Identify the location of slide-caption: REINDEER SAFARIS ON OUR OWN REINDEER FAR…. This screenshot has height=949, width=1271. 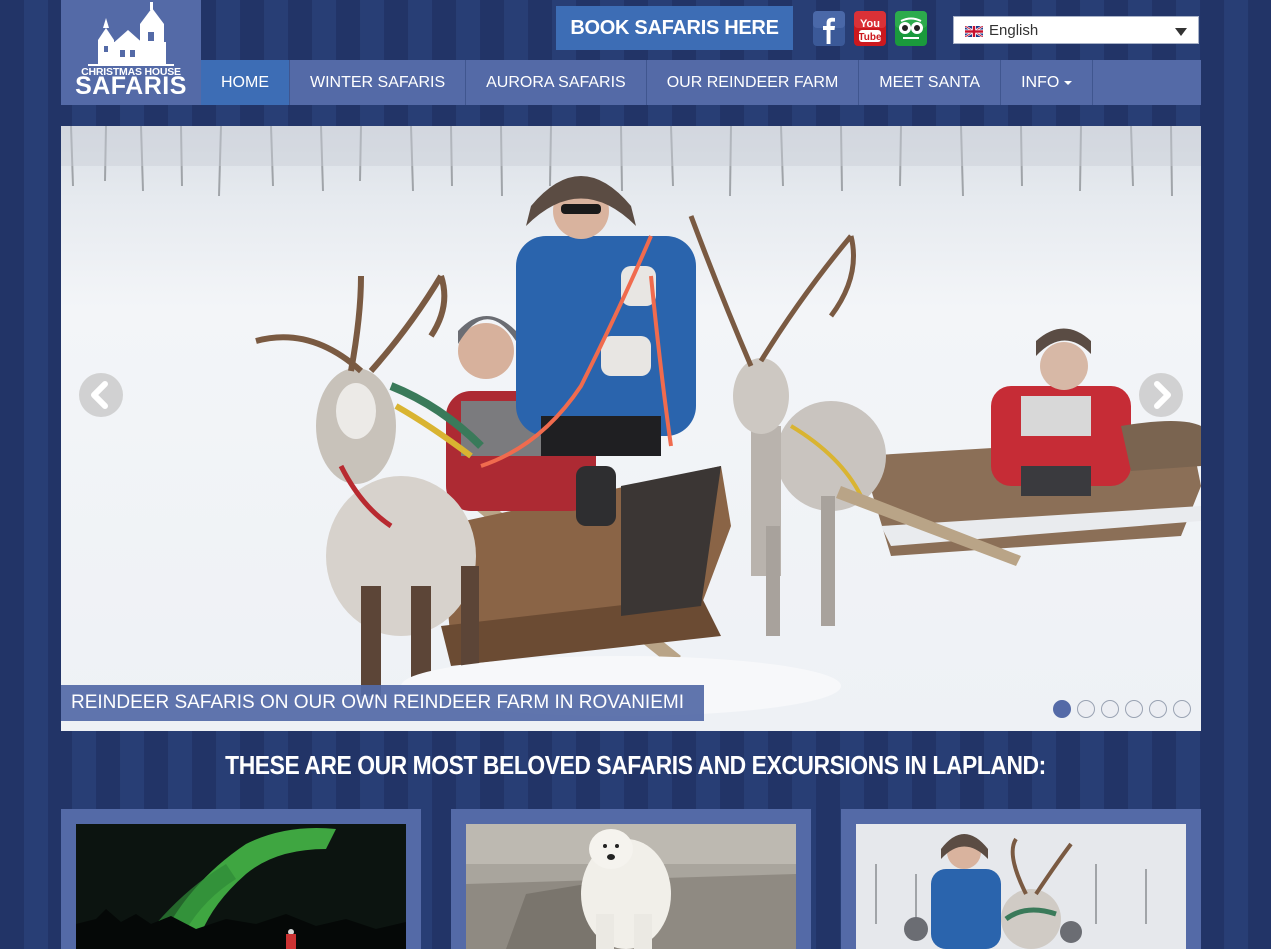
(382, 703).